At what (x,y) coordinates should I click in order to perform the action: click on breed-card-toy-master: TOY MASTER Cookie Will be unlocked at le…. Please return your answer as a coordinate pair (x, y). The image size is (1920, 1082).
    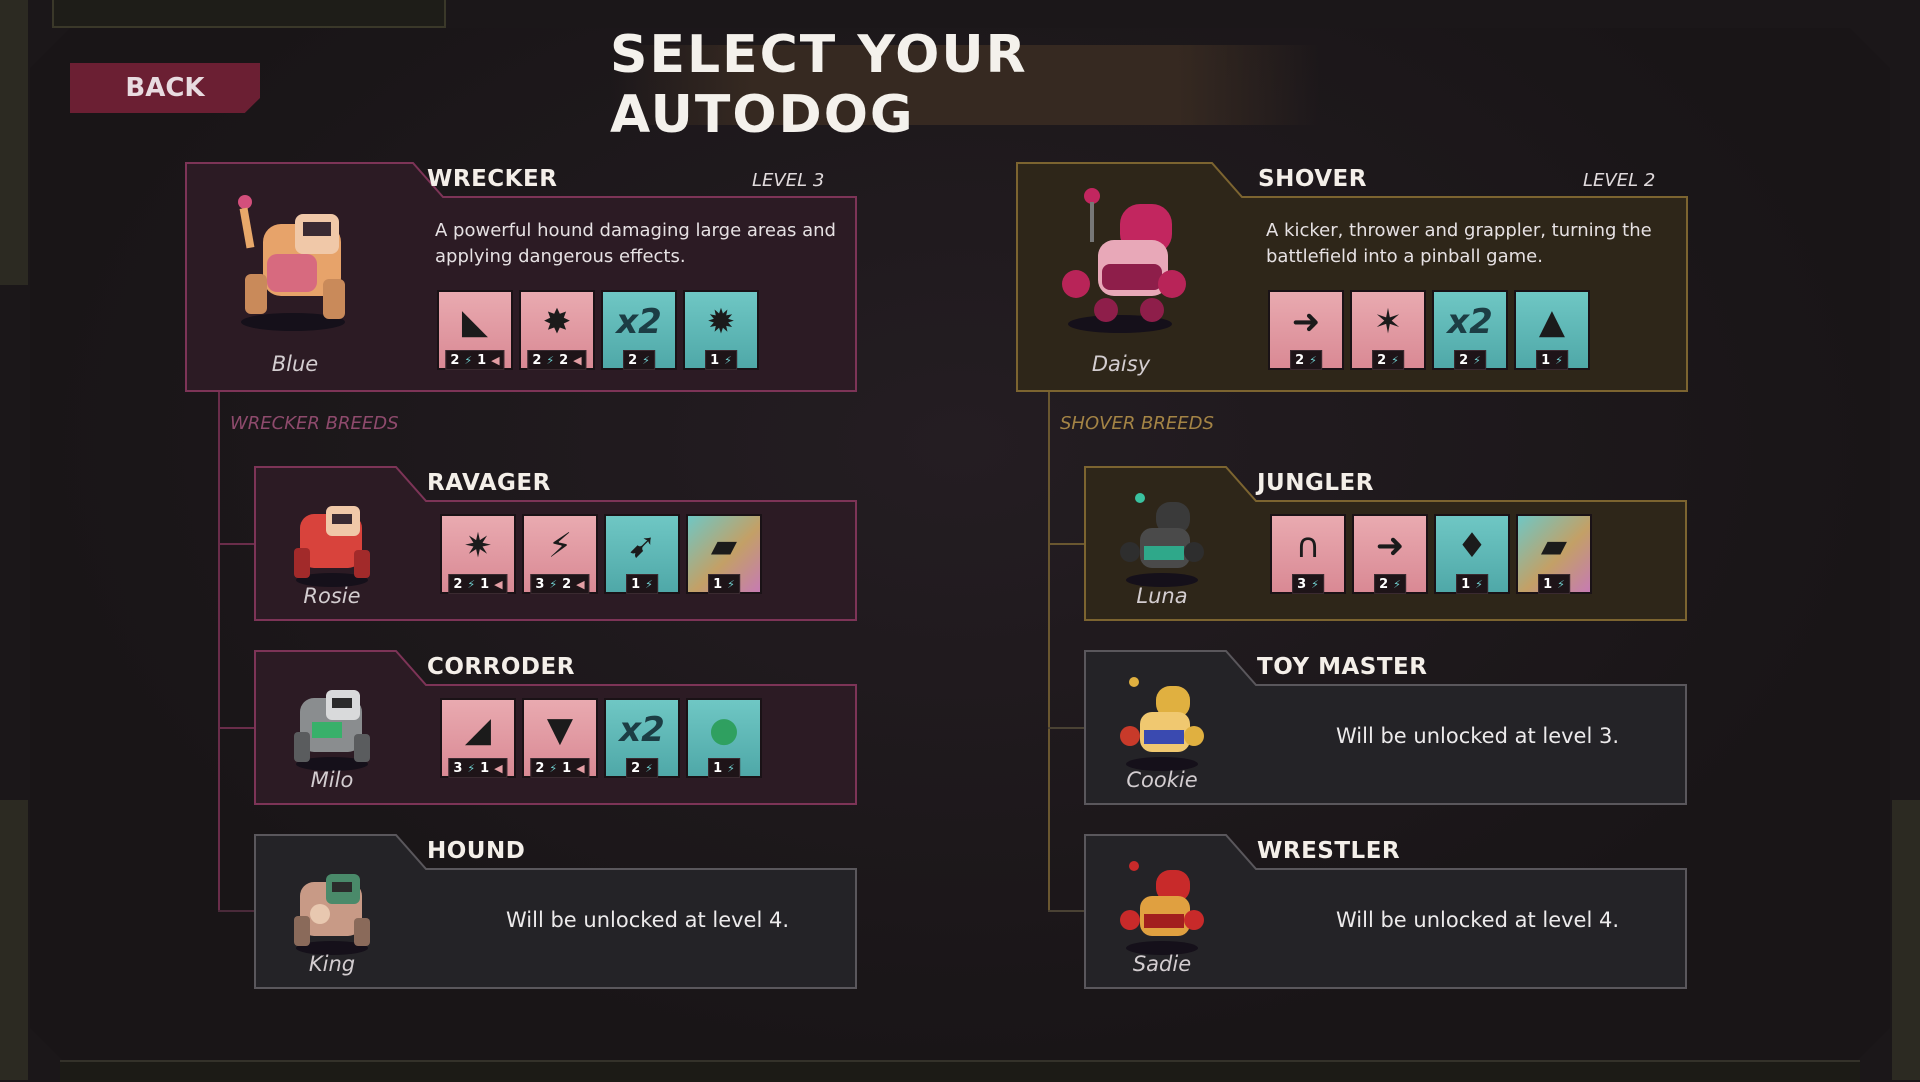
    Looking at the image, I should click on (1386, 727).